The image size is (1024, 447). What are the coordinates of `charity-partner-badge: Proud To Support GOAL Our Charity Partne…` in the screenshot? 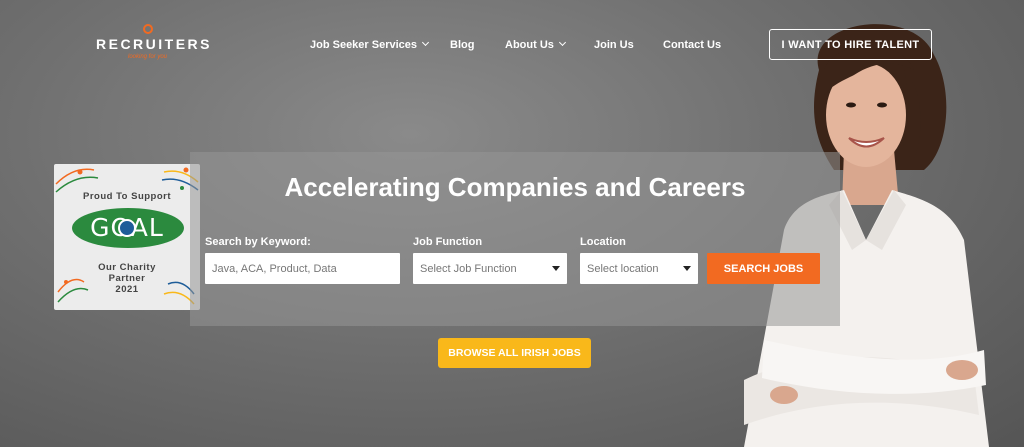 It's located at (127, 237).